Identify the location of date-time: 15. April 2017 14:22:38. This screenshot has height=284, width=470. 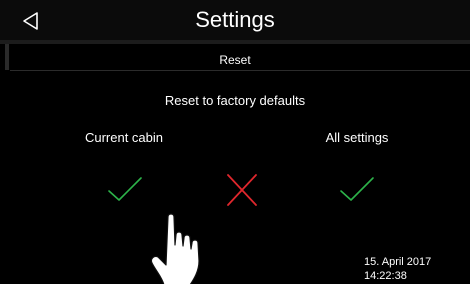
(397, 269).